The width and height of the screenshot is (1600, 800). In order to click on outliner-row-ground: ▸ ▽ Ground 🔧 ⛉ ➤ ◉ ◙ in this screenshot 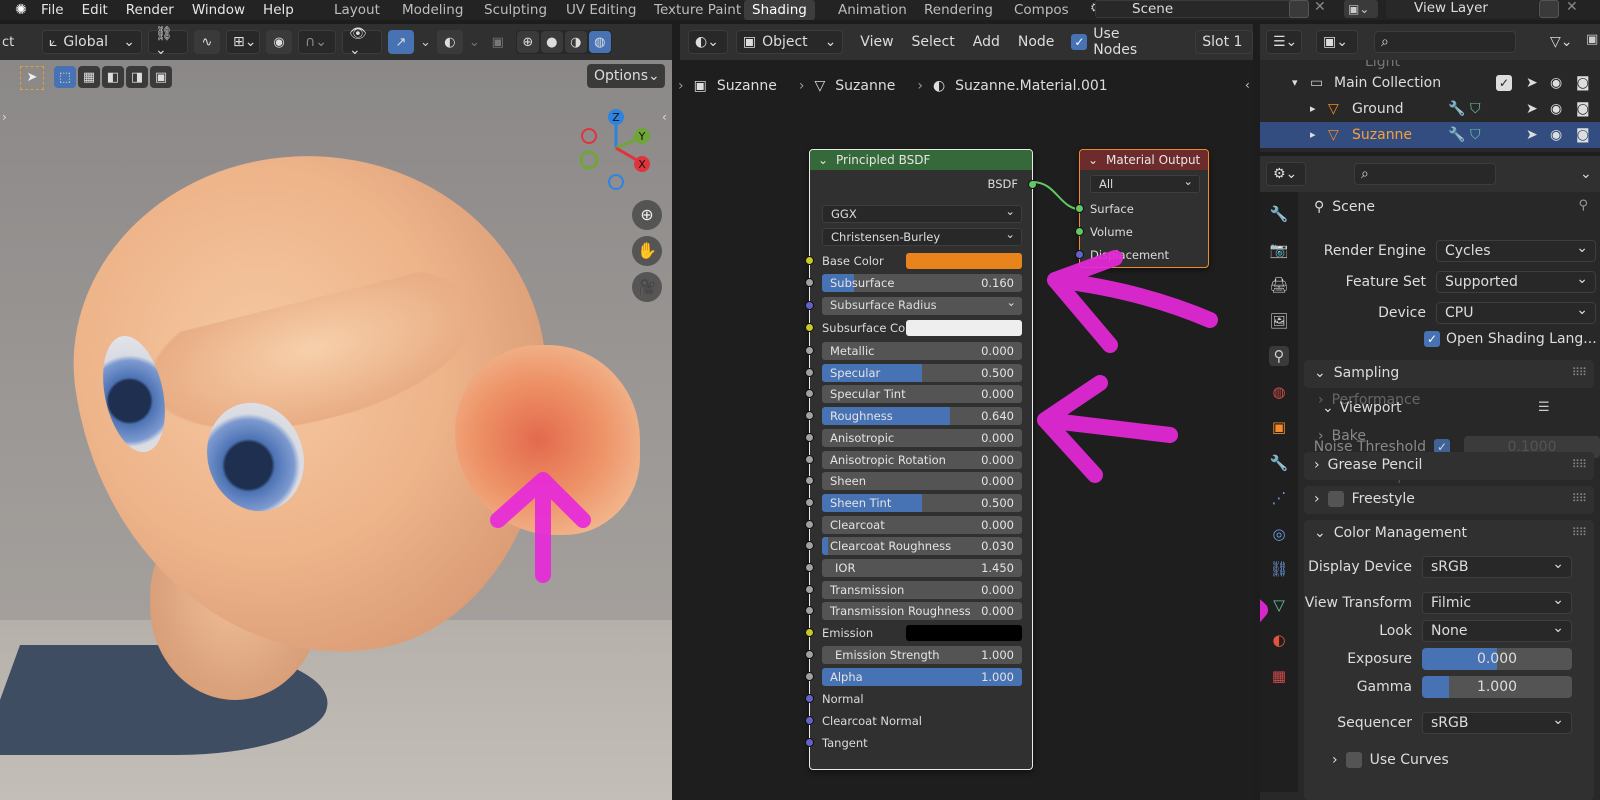, I will do `click(1430, 109)`.